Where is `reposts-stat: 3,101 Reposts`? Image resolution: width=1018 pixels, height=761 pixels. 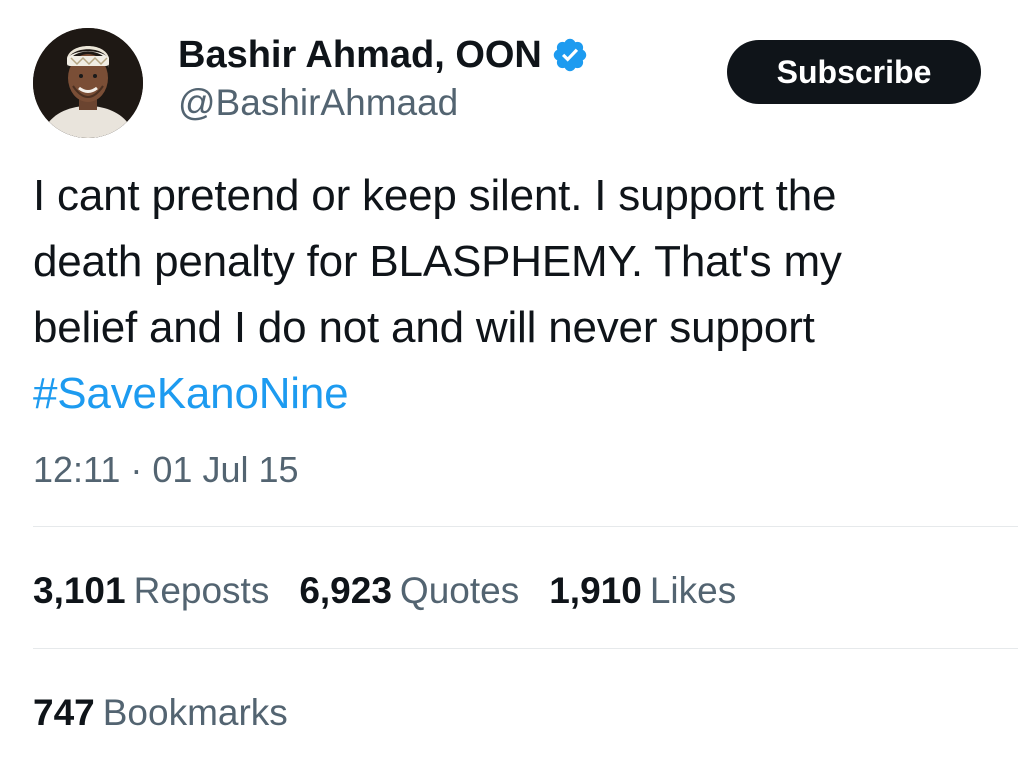
reposts-stat: 3,101 Reposts is located at coordinates (151, 591).